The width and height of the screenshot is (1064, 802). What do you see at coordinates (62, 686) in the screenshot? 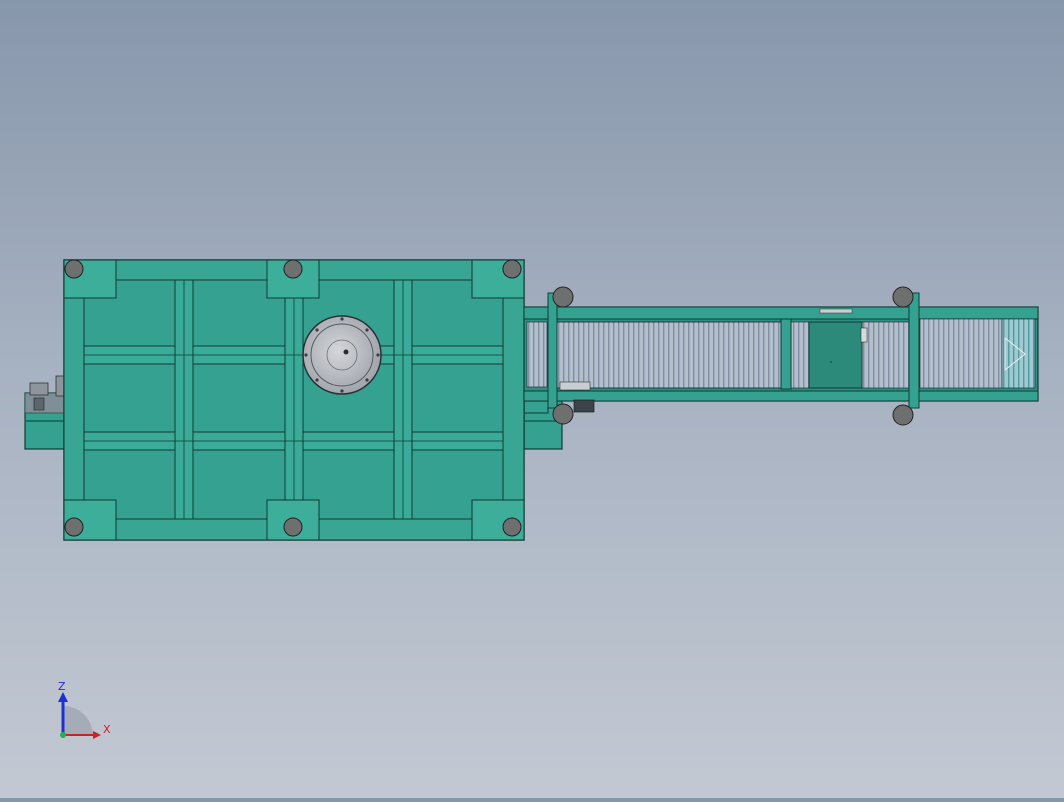
I see `triad-z-label: Z` at bounding box center [62, 686].